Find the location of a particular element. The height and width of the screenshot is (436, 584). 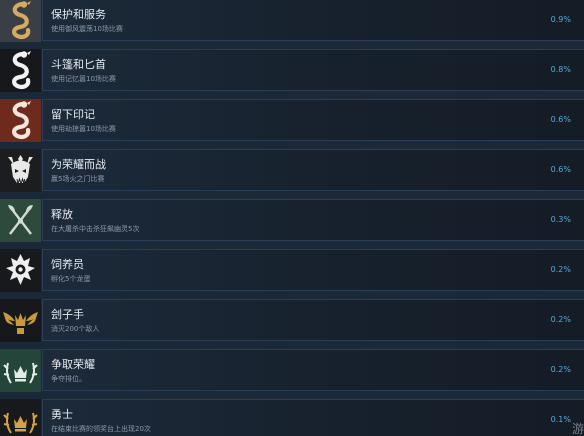

achievement-panel: 饲养员孵化5个龙蛋 0.2% is located at coordinates (313, 270).